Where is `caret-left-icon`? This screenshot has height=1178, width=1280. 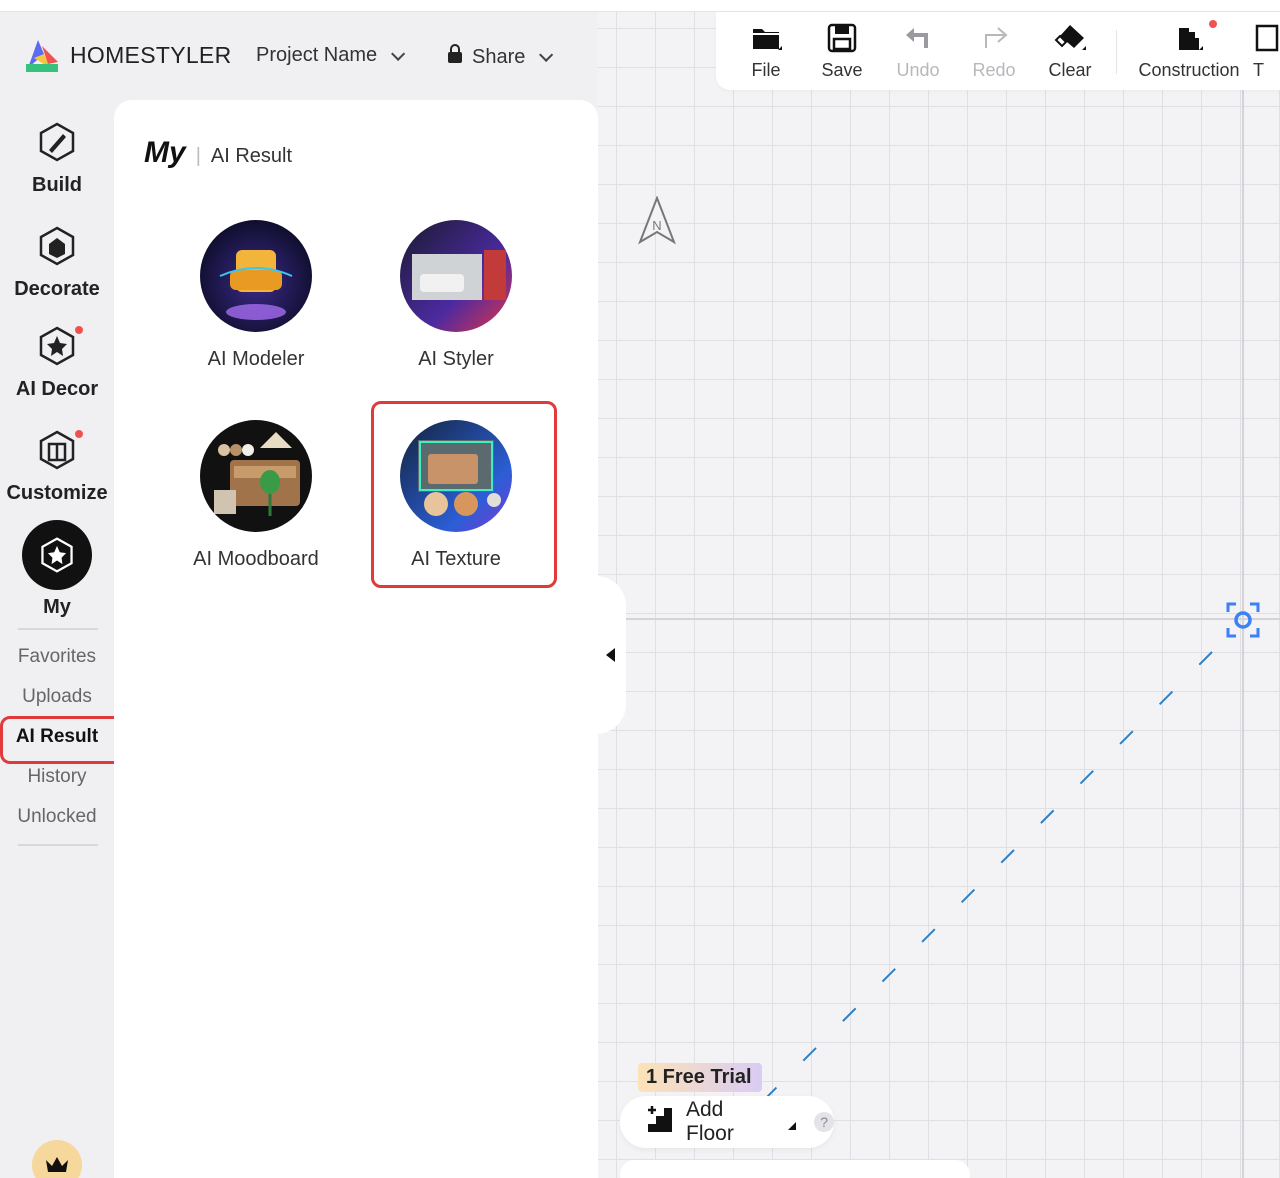
caret-left-icon is located at coordinates (610, 655).